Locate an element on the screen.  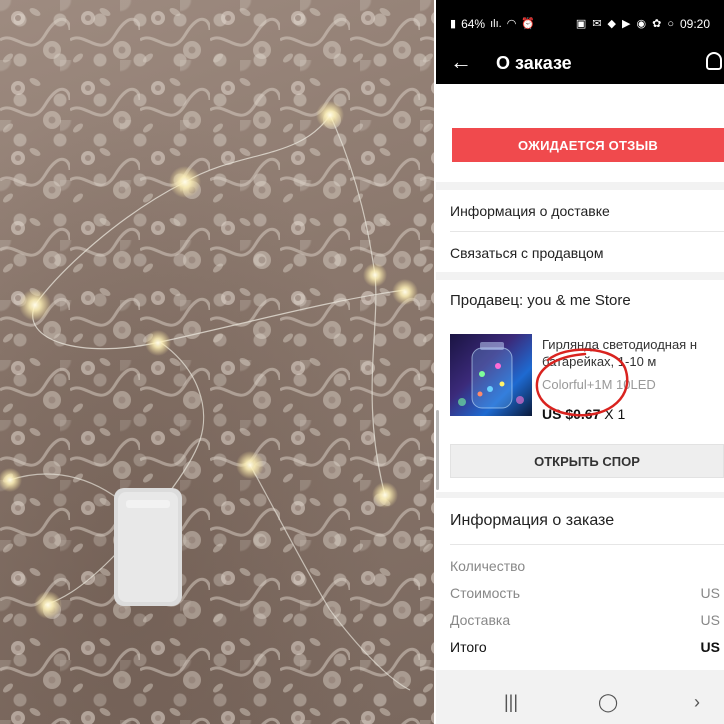
scrollbar is located at coordinates (437, 450).